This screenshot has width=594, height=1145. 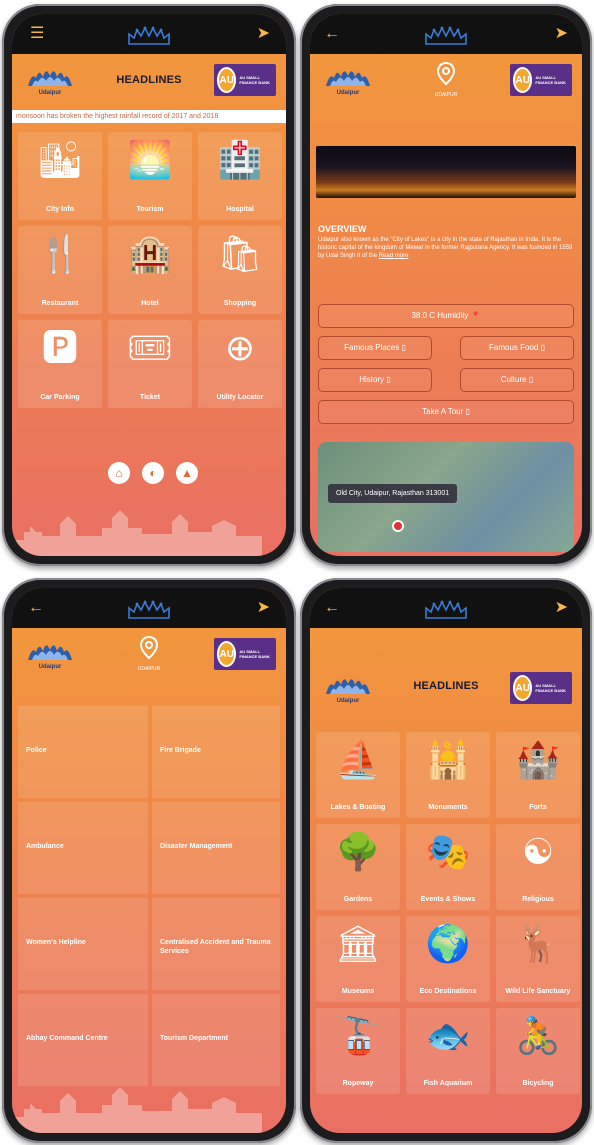 What do you see at coordinates (196, 846) in the screenshot?
I see `disaster-management-label: Disaster Management` at bounding box center [196, 846].